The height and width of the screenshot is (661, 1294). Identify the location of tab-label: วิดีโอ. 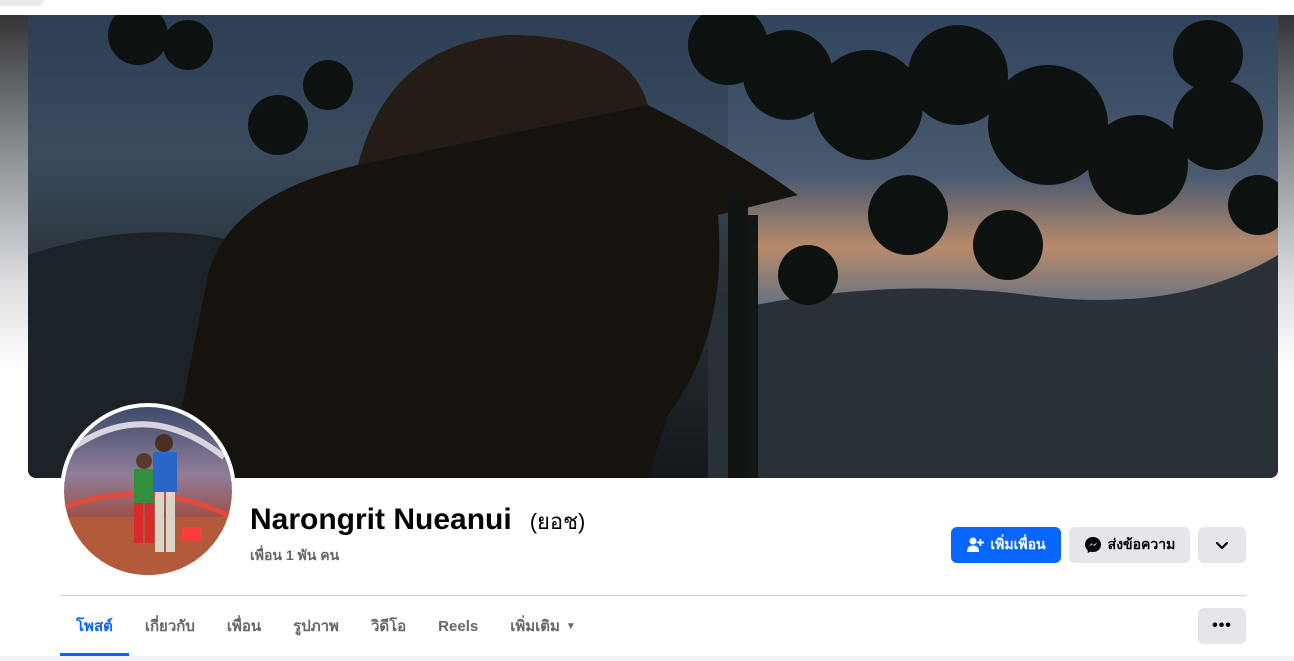
(388, 626).